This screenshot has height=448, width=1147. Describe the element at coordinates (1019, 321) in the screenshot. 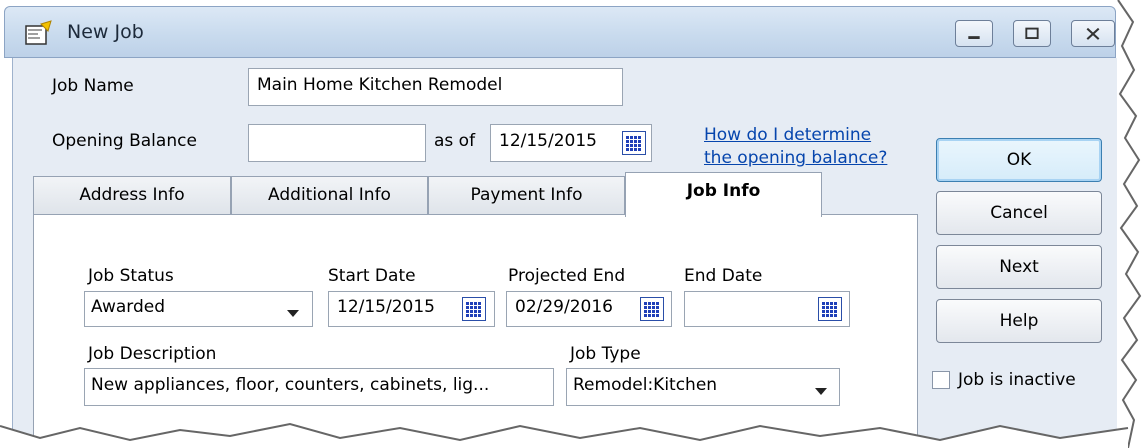

I see `help-button: Help` at that location.